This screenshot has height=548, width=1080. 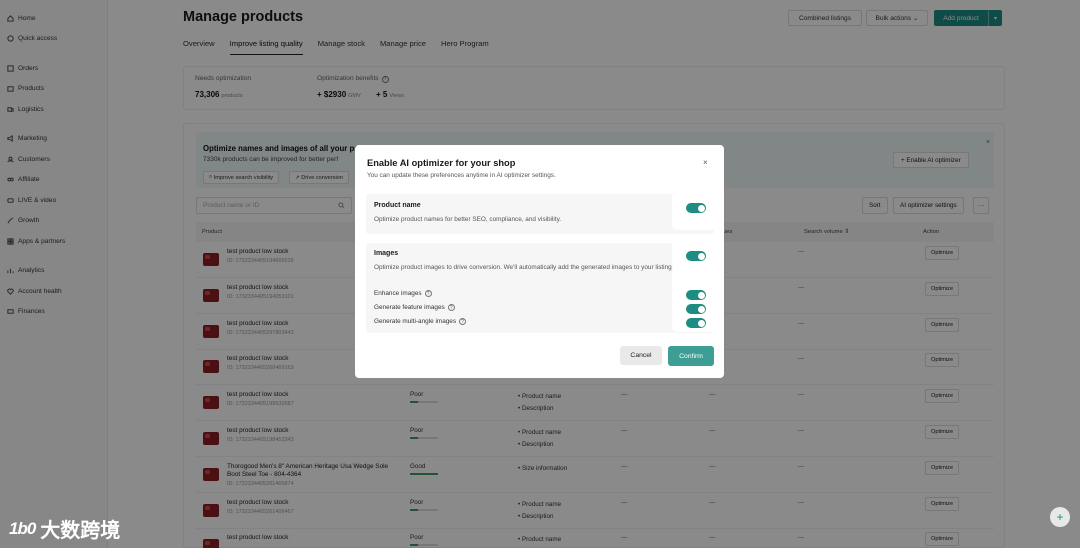 I want to click on help-chat-button: +, so click(x=1060, y=517).